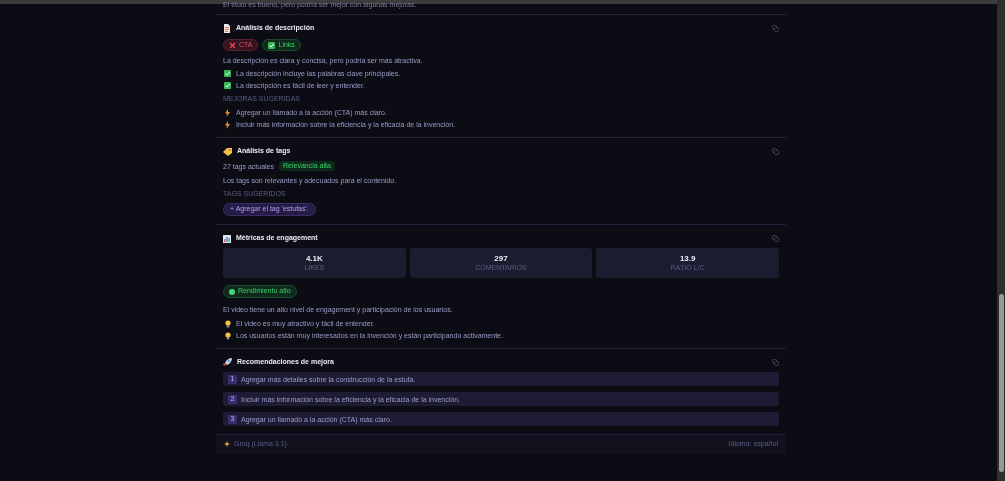 The width and height of the screenshot is (1005, 481). I want to click on label-icon, so click(227, 151).